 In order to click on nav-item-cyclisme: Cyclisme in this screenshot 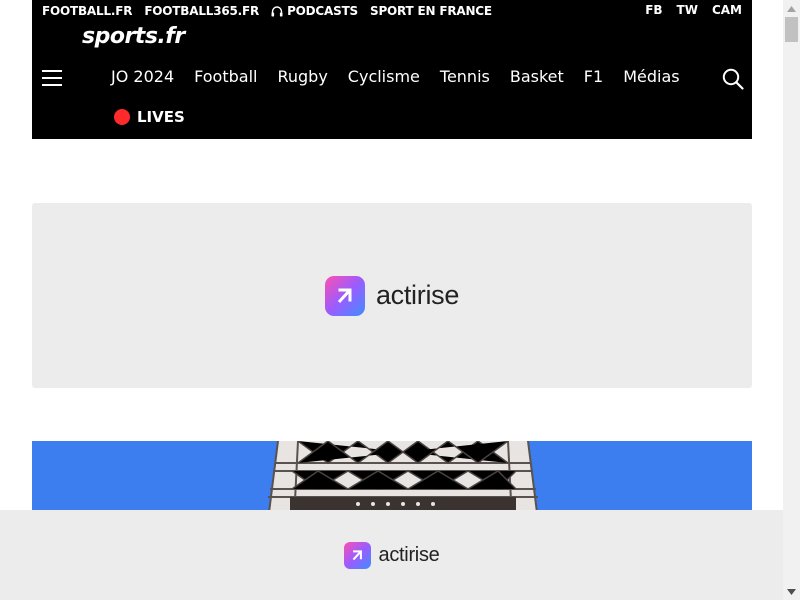, I will do `click(384, 76)`.